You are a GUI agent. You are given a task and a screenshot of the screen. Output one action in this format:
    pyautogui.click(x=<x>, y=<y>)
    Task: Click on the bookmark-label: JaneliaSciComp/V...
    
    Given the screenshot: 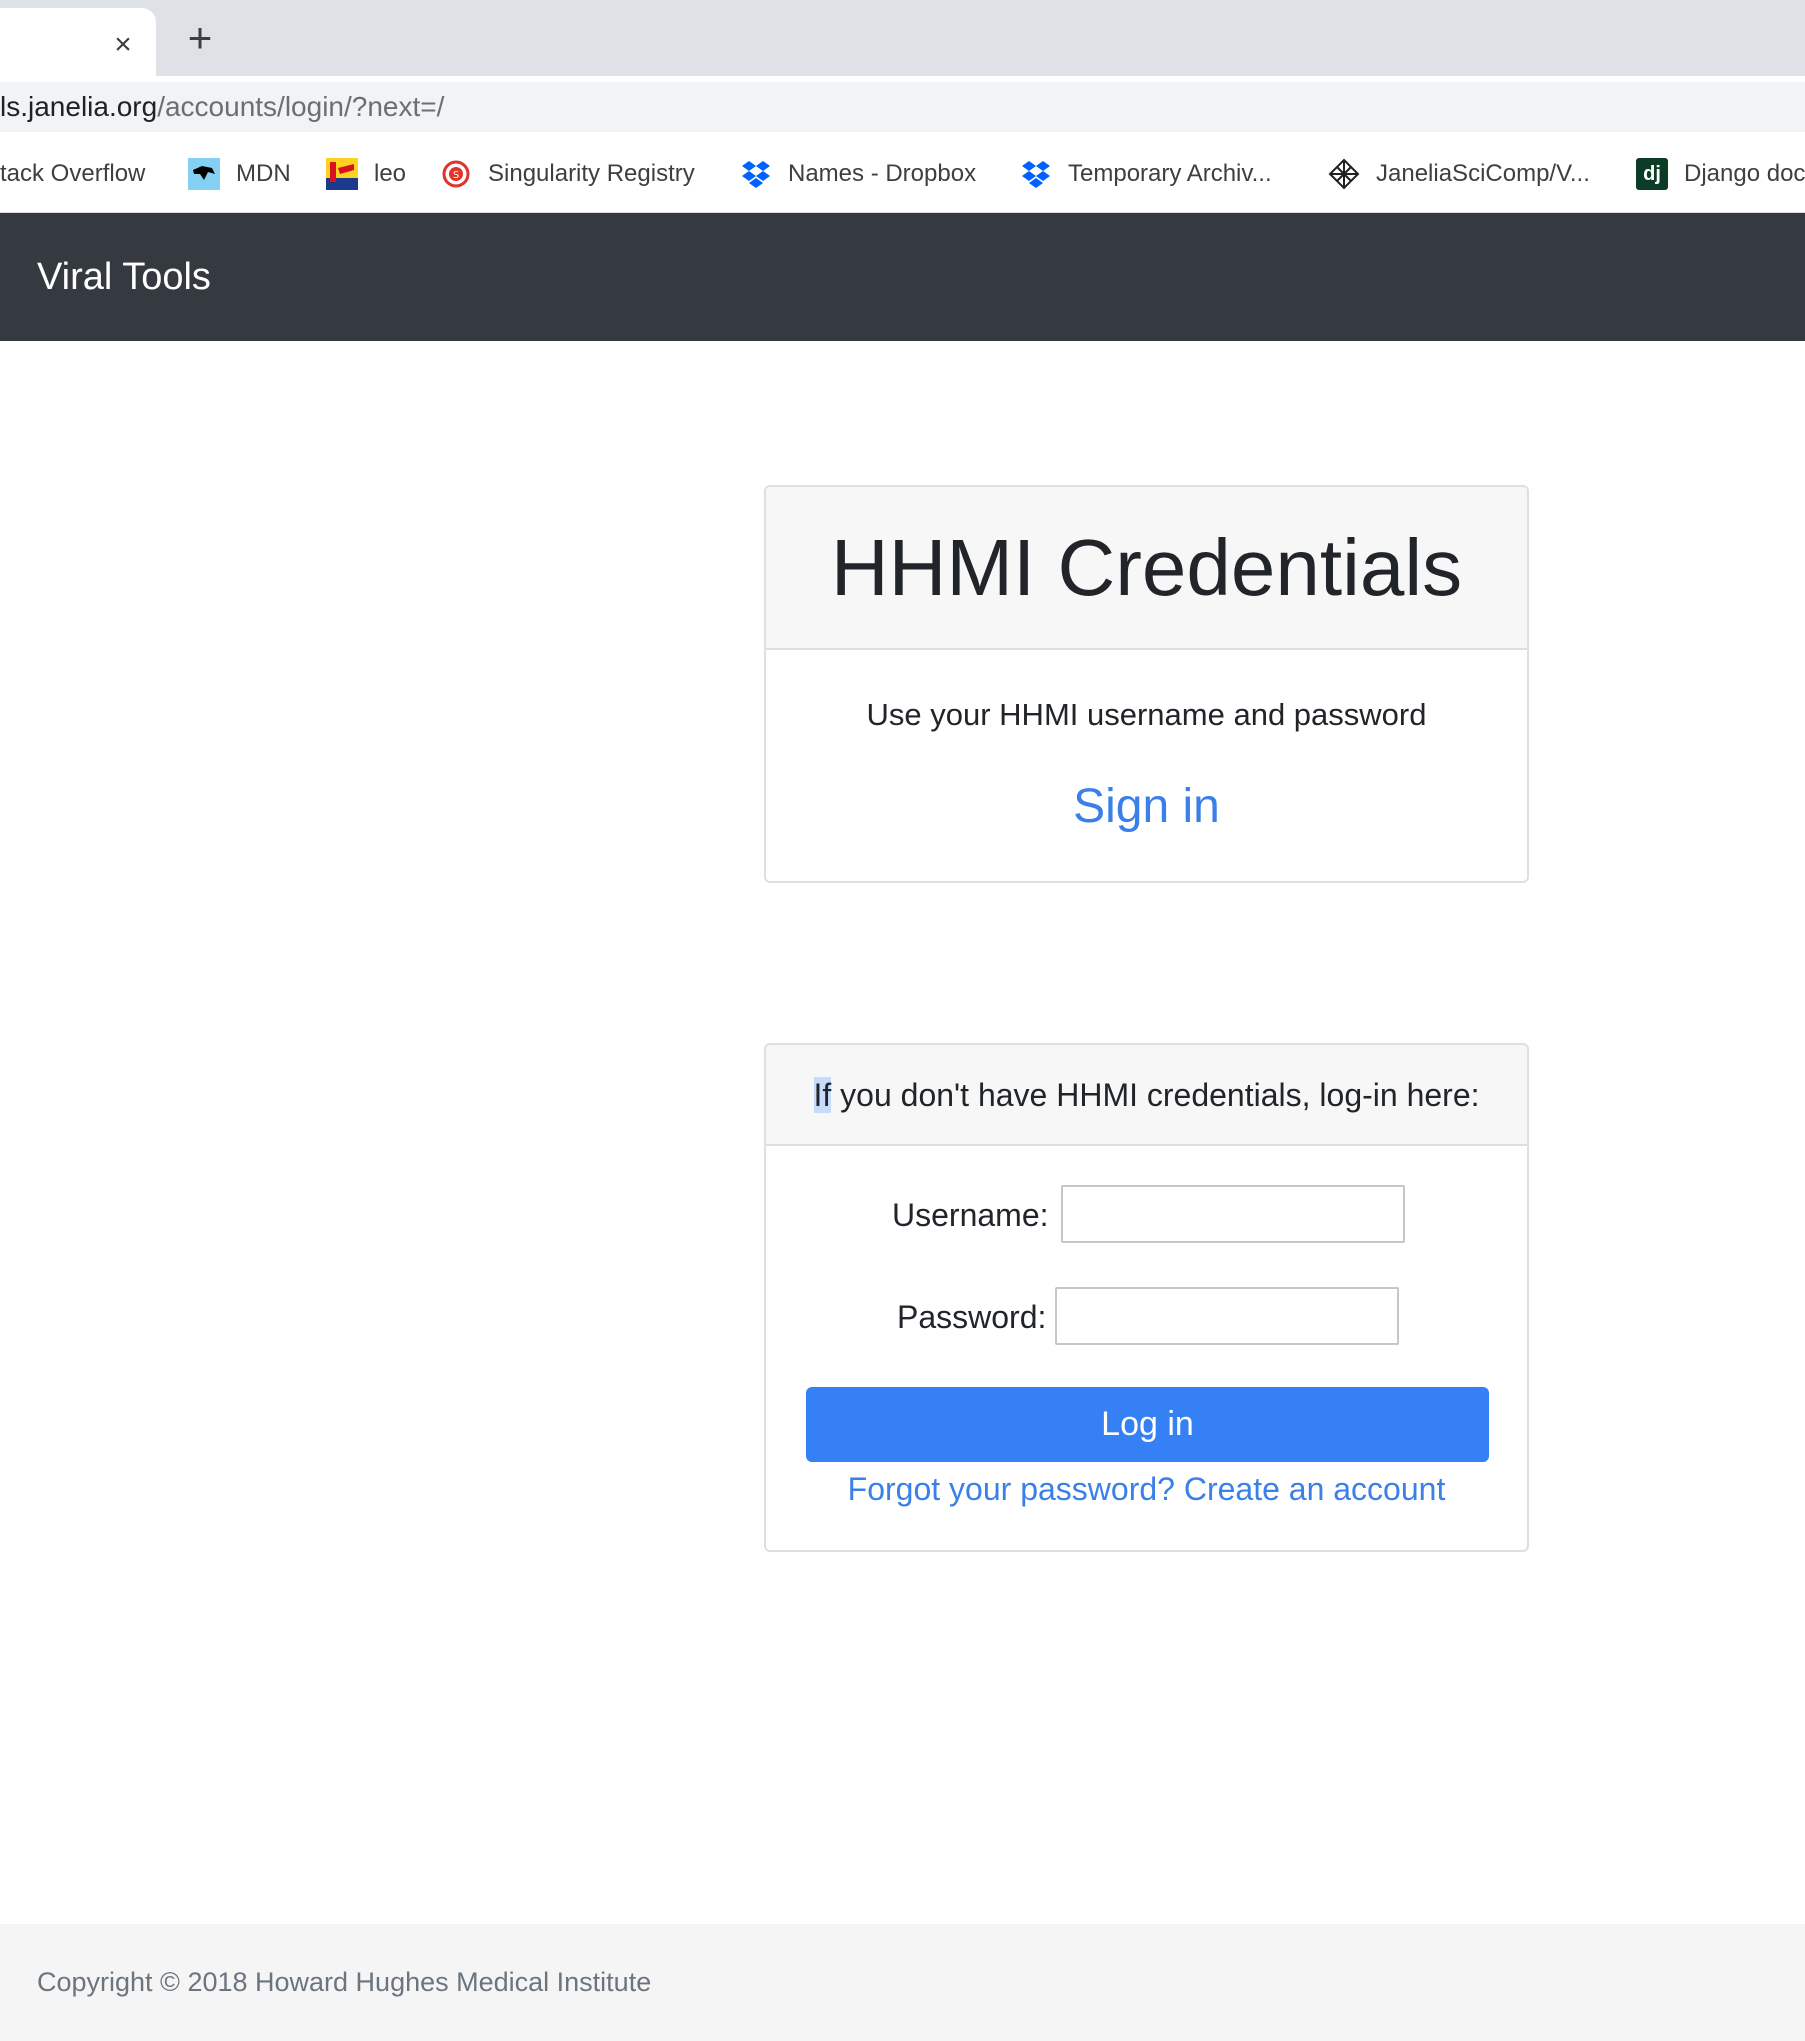 What is the action you would take?
    pyautogui.click(x=1483, y=173)
    